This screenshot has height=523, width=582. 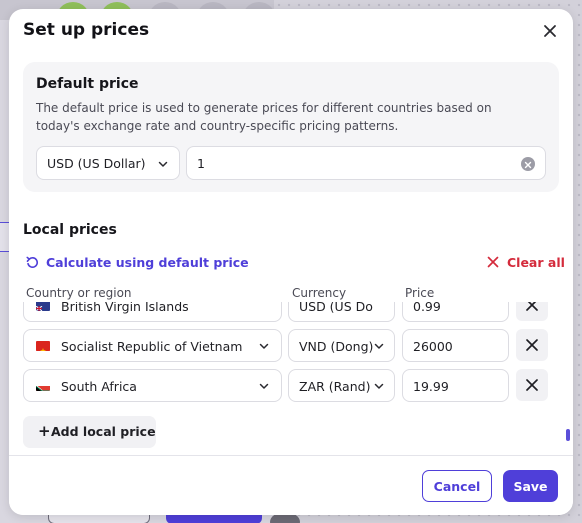 What do you see at coordinates (43, 346) in the screenshot?
I see `flag-vn-icon` at bounding box center [43, 346].